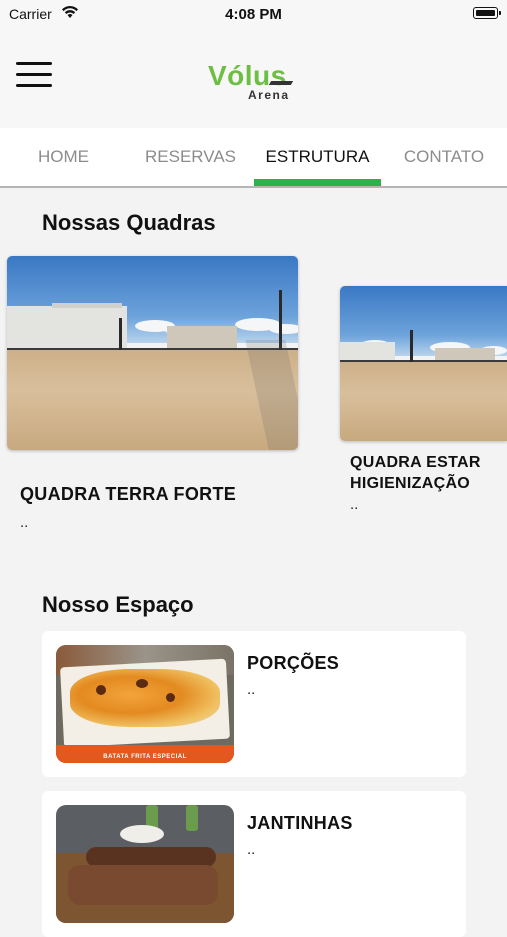 The image size is (507, 937). What do you see at coordinates (145, 704) in the screenshot?
I see `space-thumbnail: BATATA FRITA ESPECIAL` at bounding box center [145, 704].